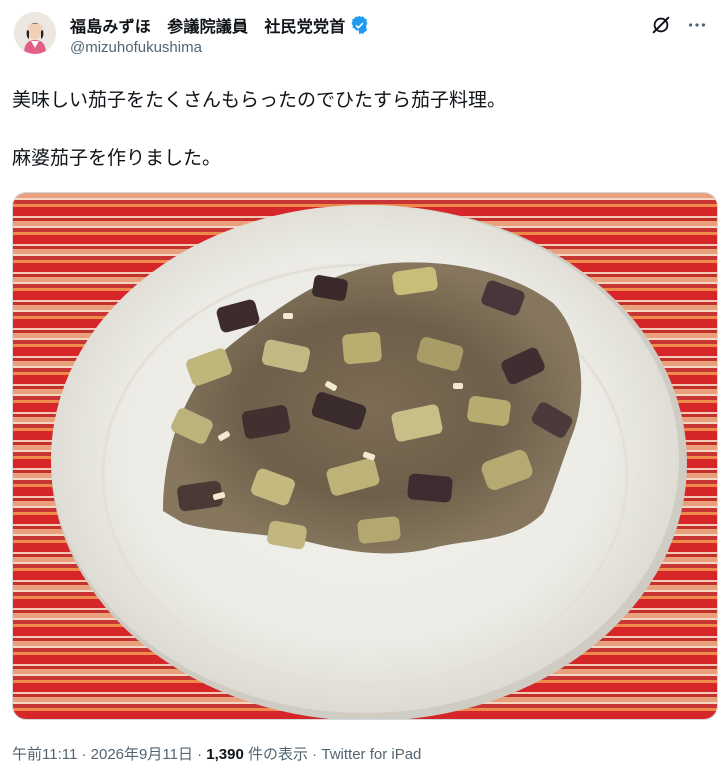 This screenshot has width=722, height=780. I want to click on author-names: 福島みずほ 参議院議員 社民党党首 @mizuhofukushima, so click(219, 35).